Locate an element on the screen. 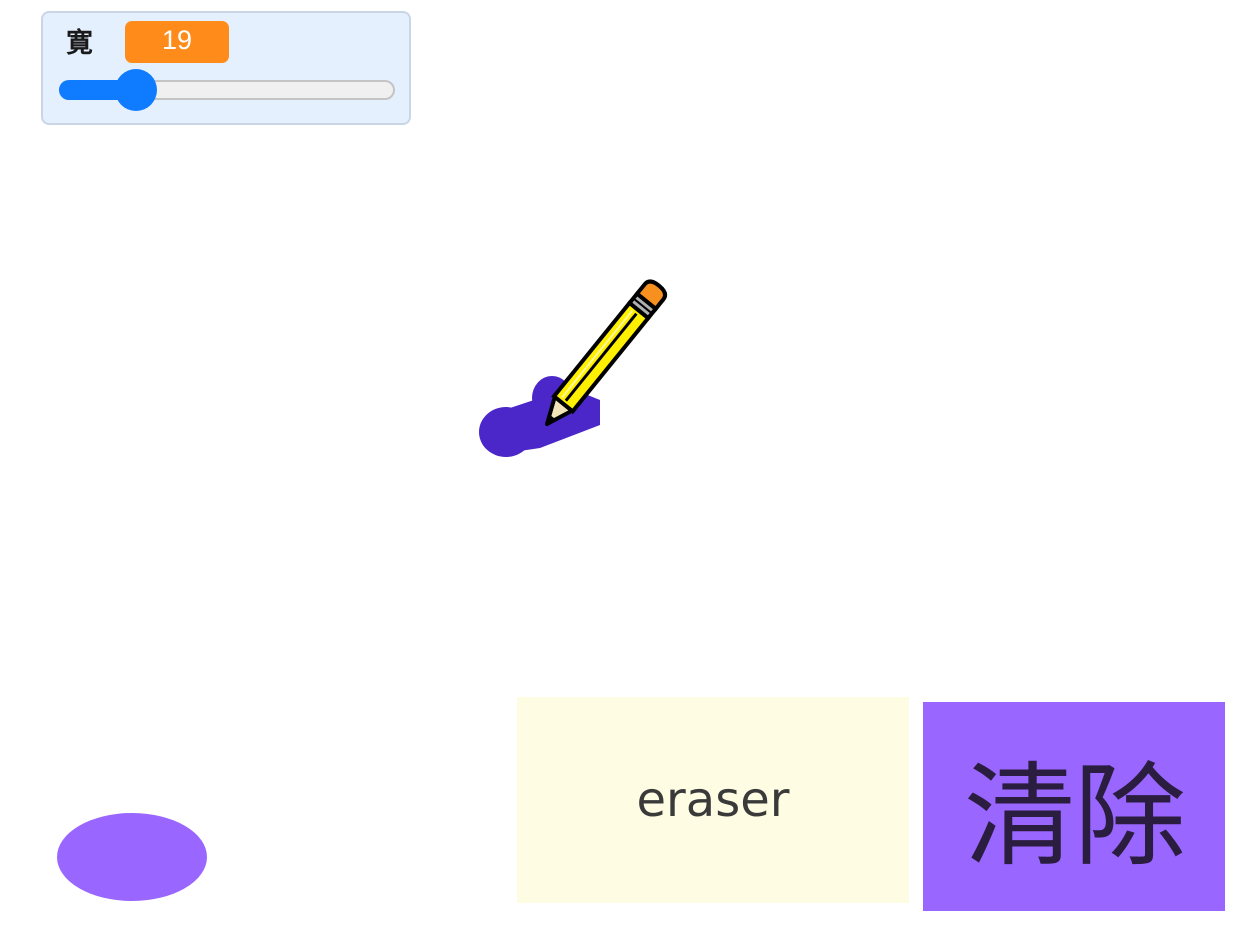  width-slider-monitor: 寛 19 is located at coordinates (226, 68).